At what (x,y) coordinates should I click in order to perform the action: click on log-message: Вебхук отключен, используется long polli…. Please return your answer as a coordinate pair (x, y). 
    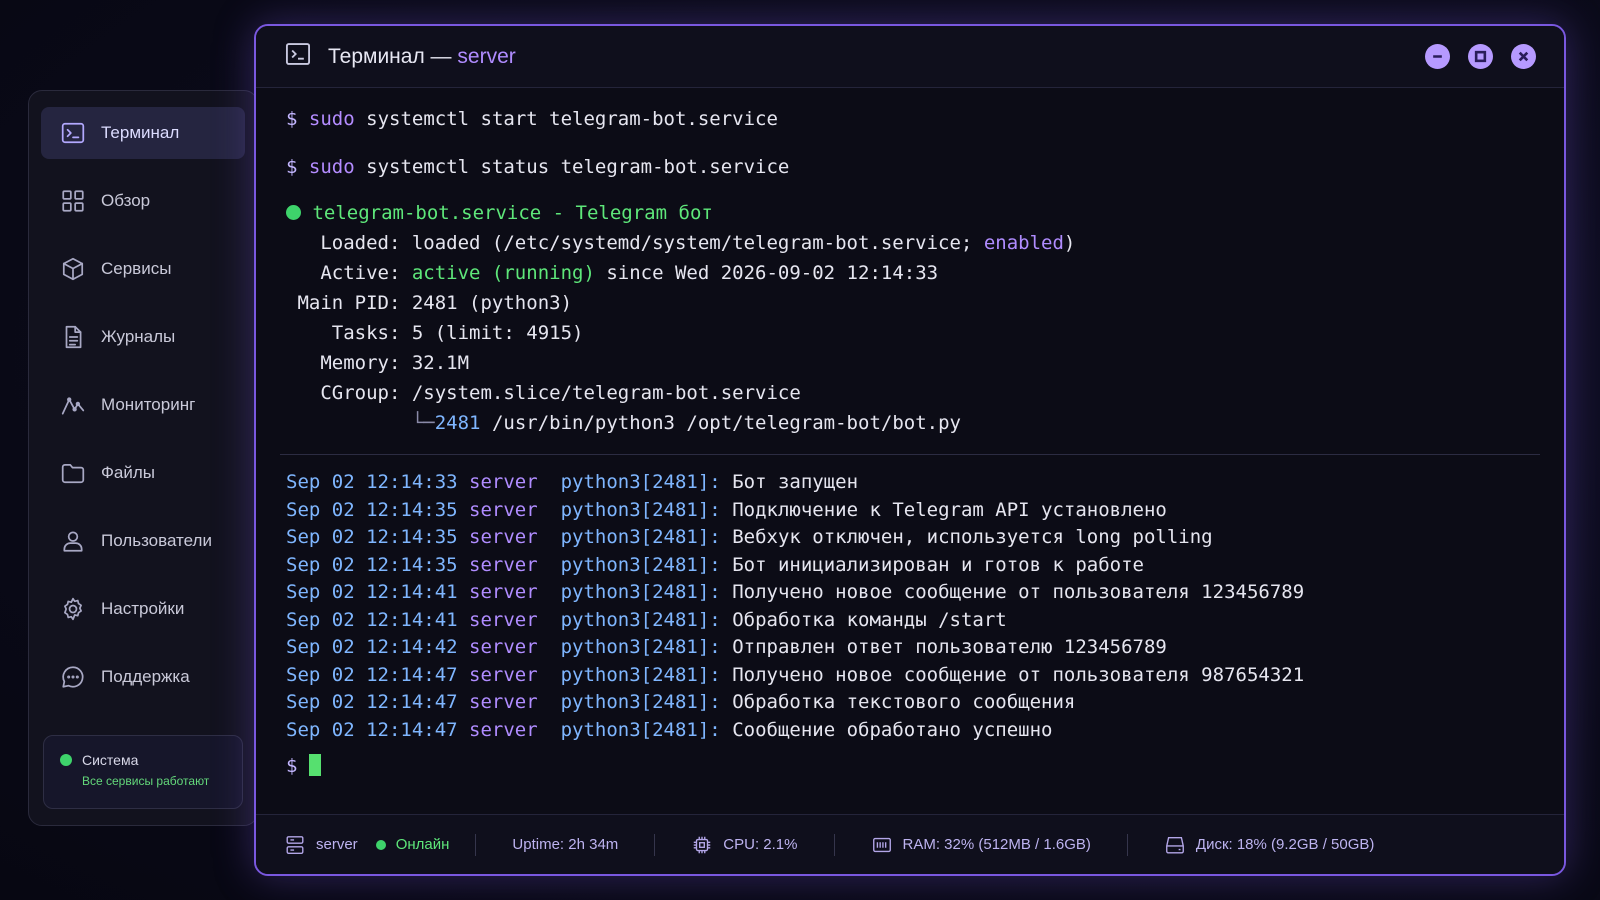
    Looking at the image, I should click on (972, 537).